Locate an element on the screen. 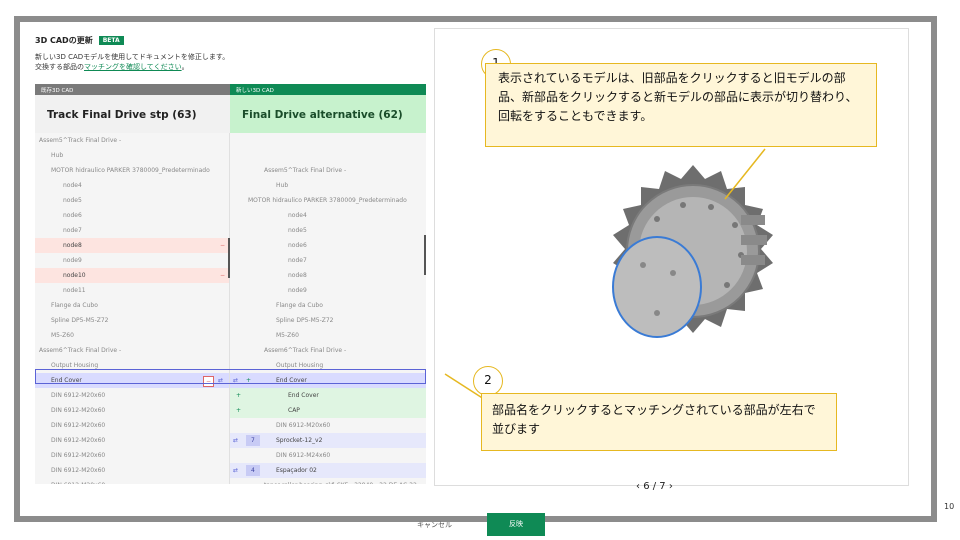 The image size is (960, 540). new-tree-row: DIN 6912-M20x60 is located at coordinates (328, 425).